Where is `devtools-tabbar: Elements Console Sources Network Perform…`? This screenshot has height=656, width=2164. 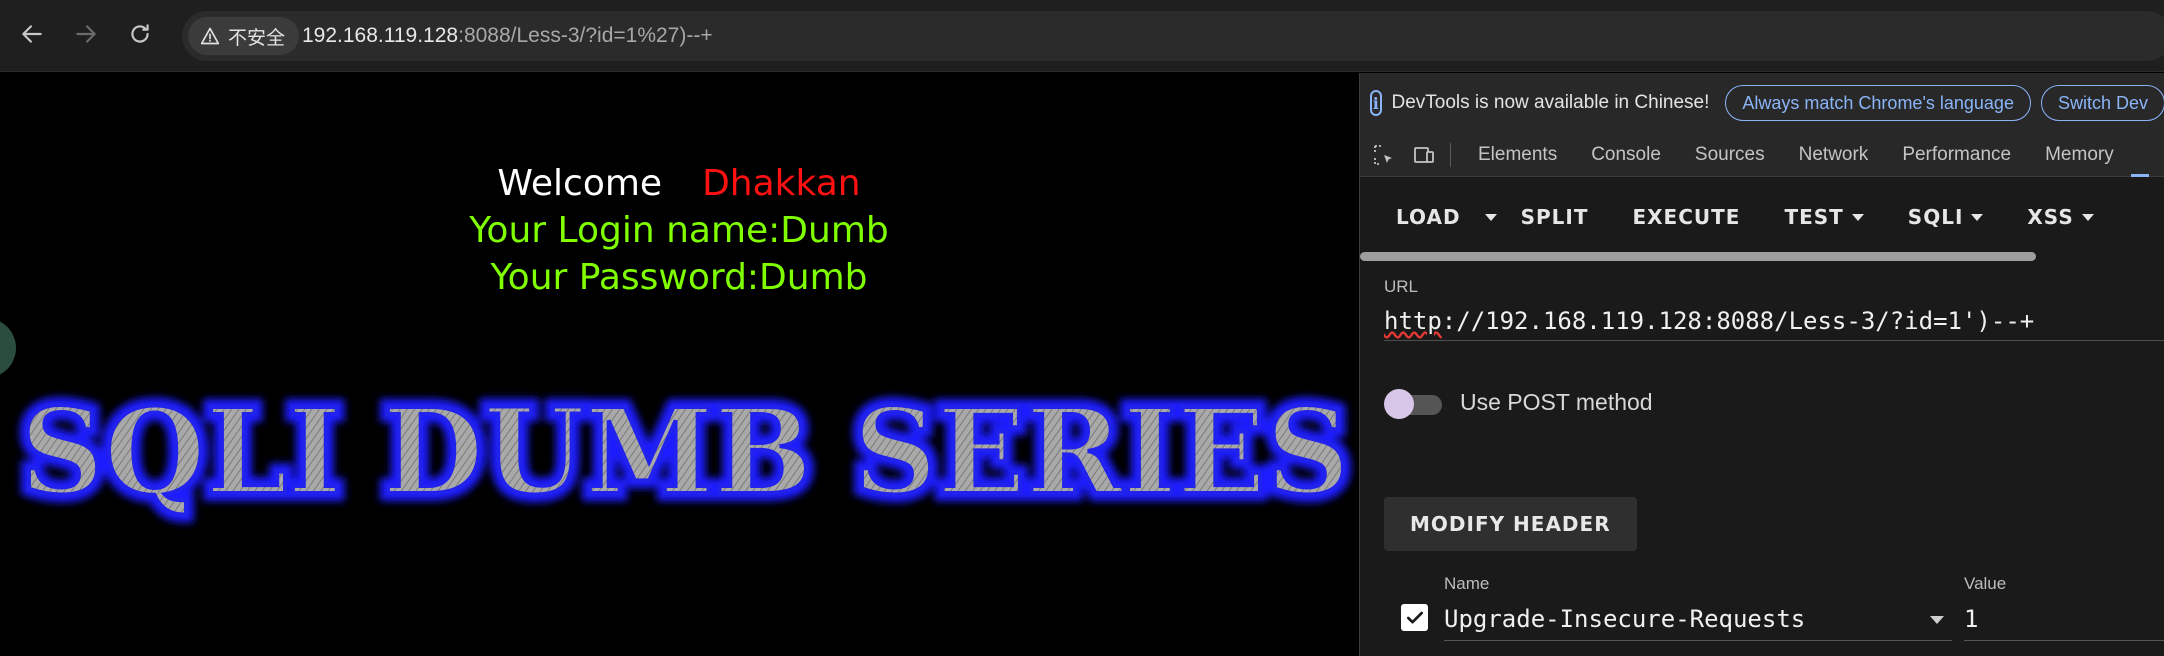 devtools-tabbar: Elements Console Sources Network Perform… is located at coordinates (1762, 155).